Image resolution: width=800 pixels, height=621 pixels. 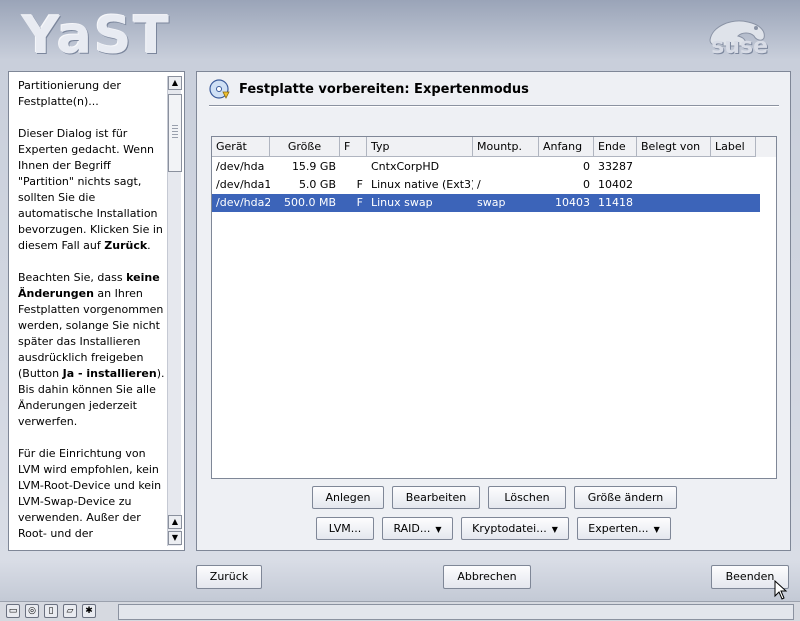 I want to click on table-cell: swap, so click(x=491, y=202).